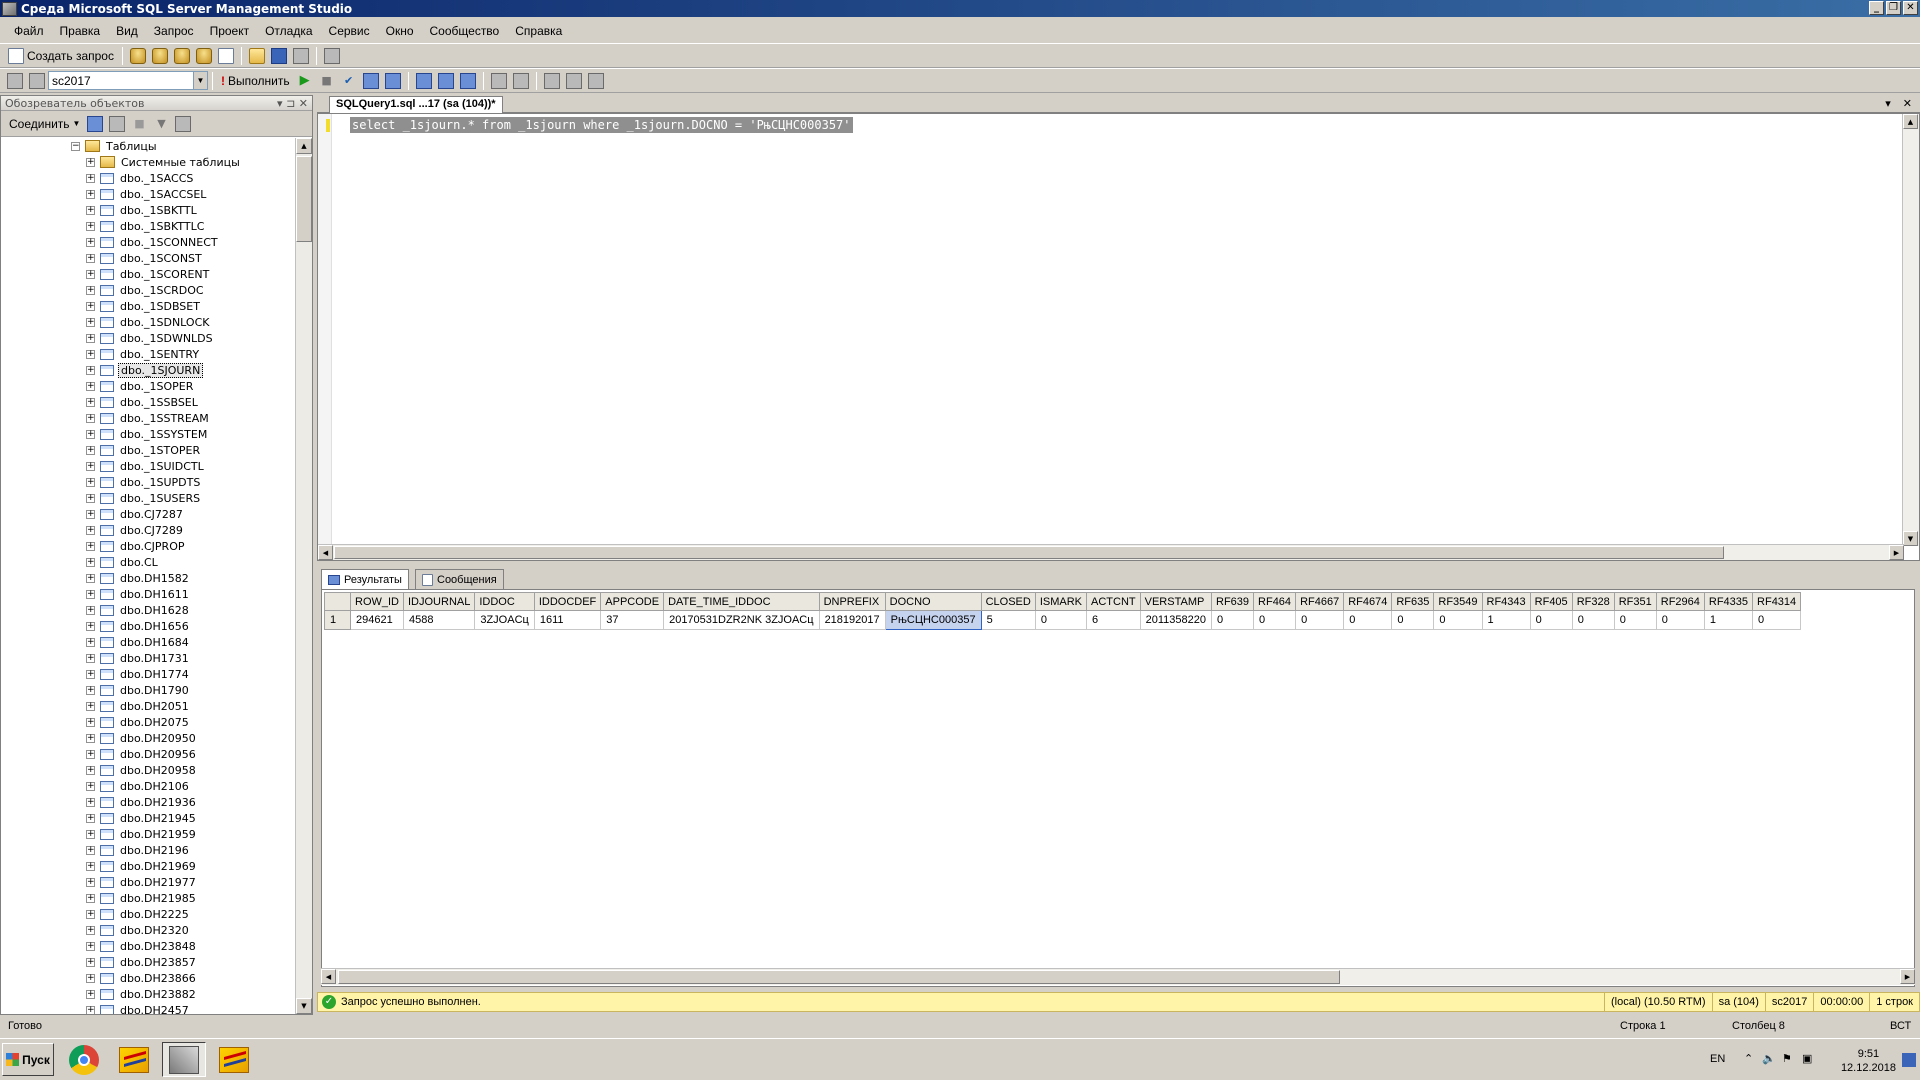 This screenshot has width=1920, height=1080. Describe the element at coordinates (468, 81) in the screenshot. I see `results-to-file-button` at that location.